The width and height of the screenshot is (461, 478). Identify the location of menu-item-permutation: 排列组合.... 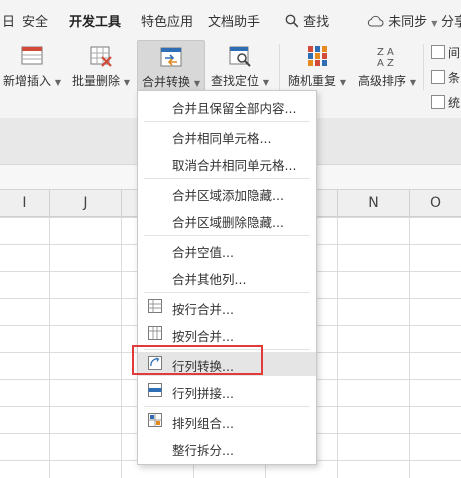
(227, 421).